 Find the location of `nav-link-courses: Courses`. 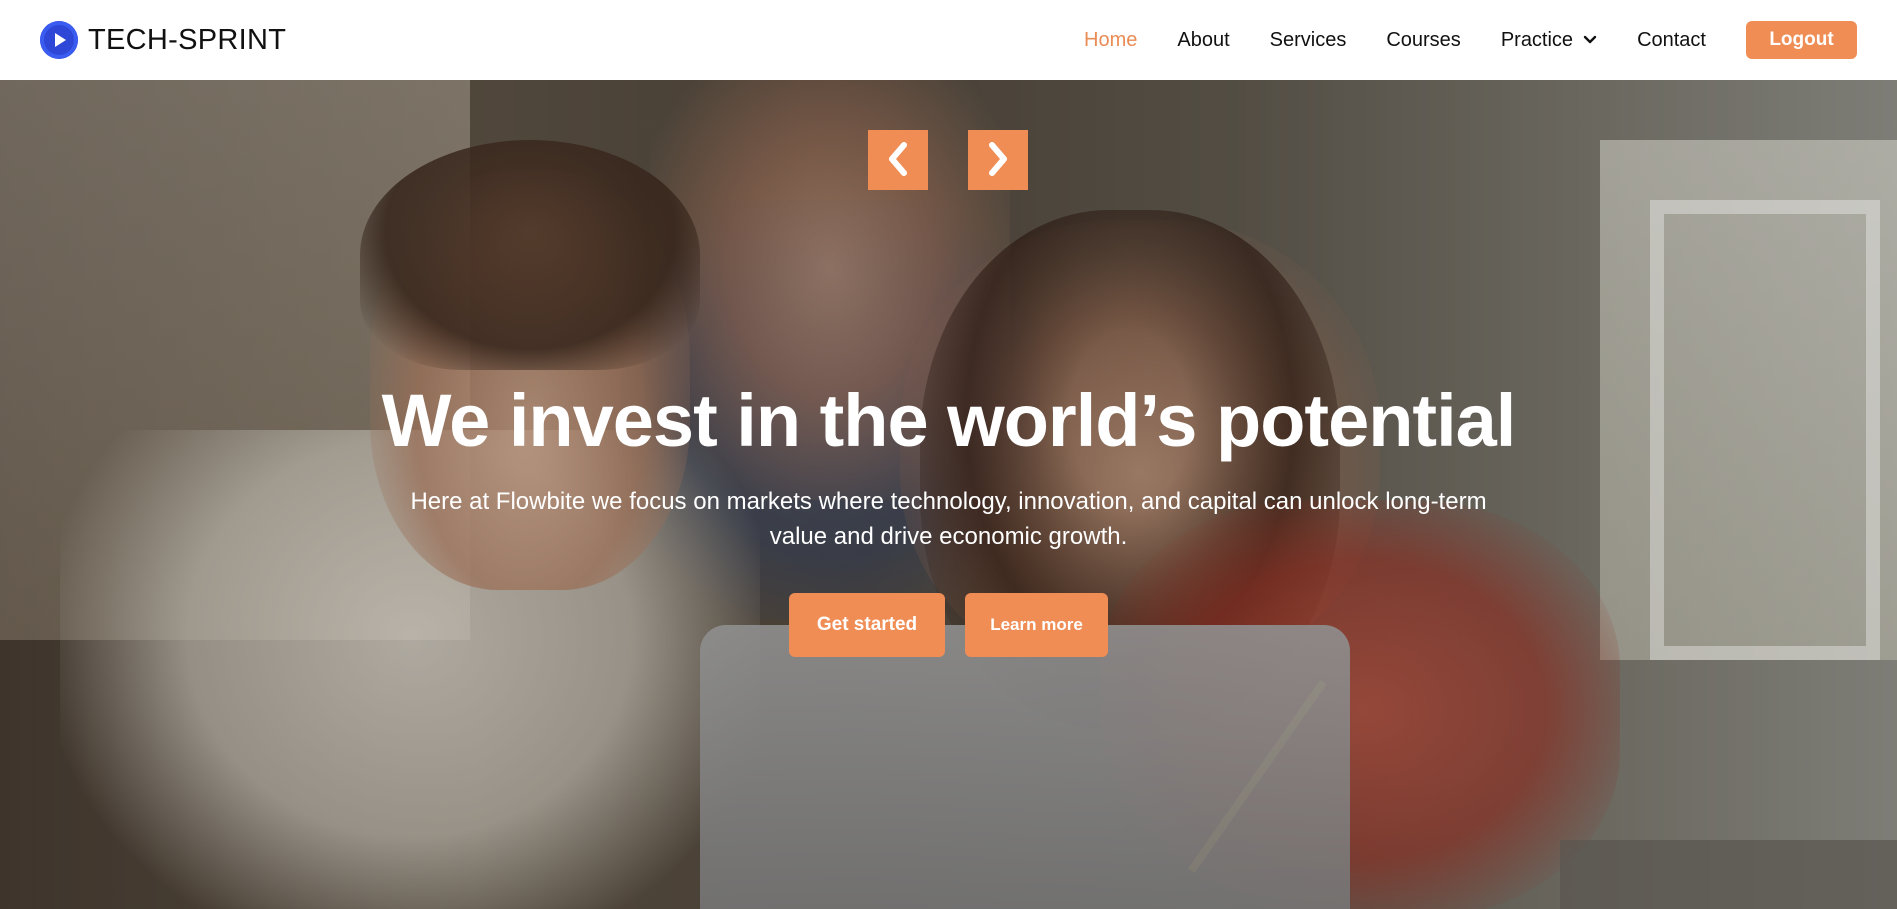

nav-link-courses: Courses is located at coordinates (1423, 40).